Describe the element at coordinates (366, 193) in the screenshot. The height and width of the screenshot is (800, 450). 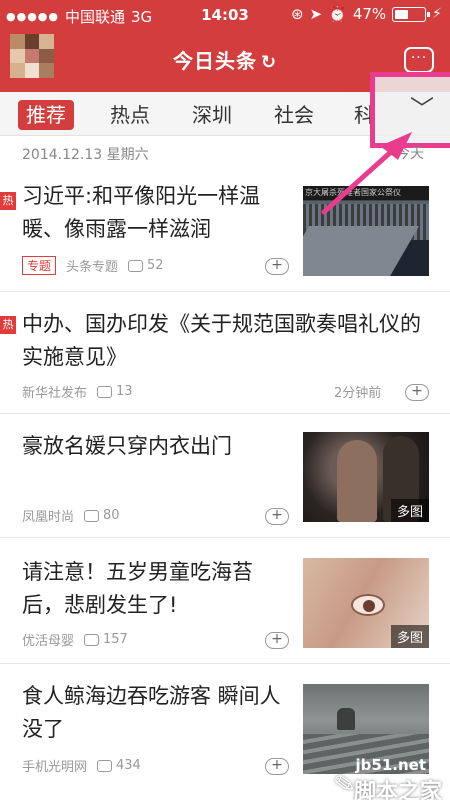
I see `thumbnail-caption: 京大屠杀死难者国家公祭仪` at that location.